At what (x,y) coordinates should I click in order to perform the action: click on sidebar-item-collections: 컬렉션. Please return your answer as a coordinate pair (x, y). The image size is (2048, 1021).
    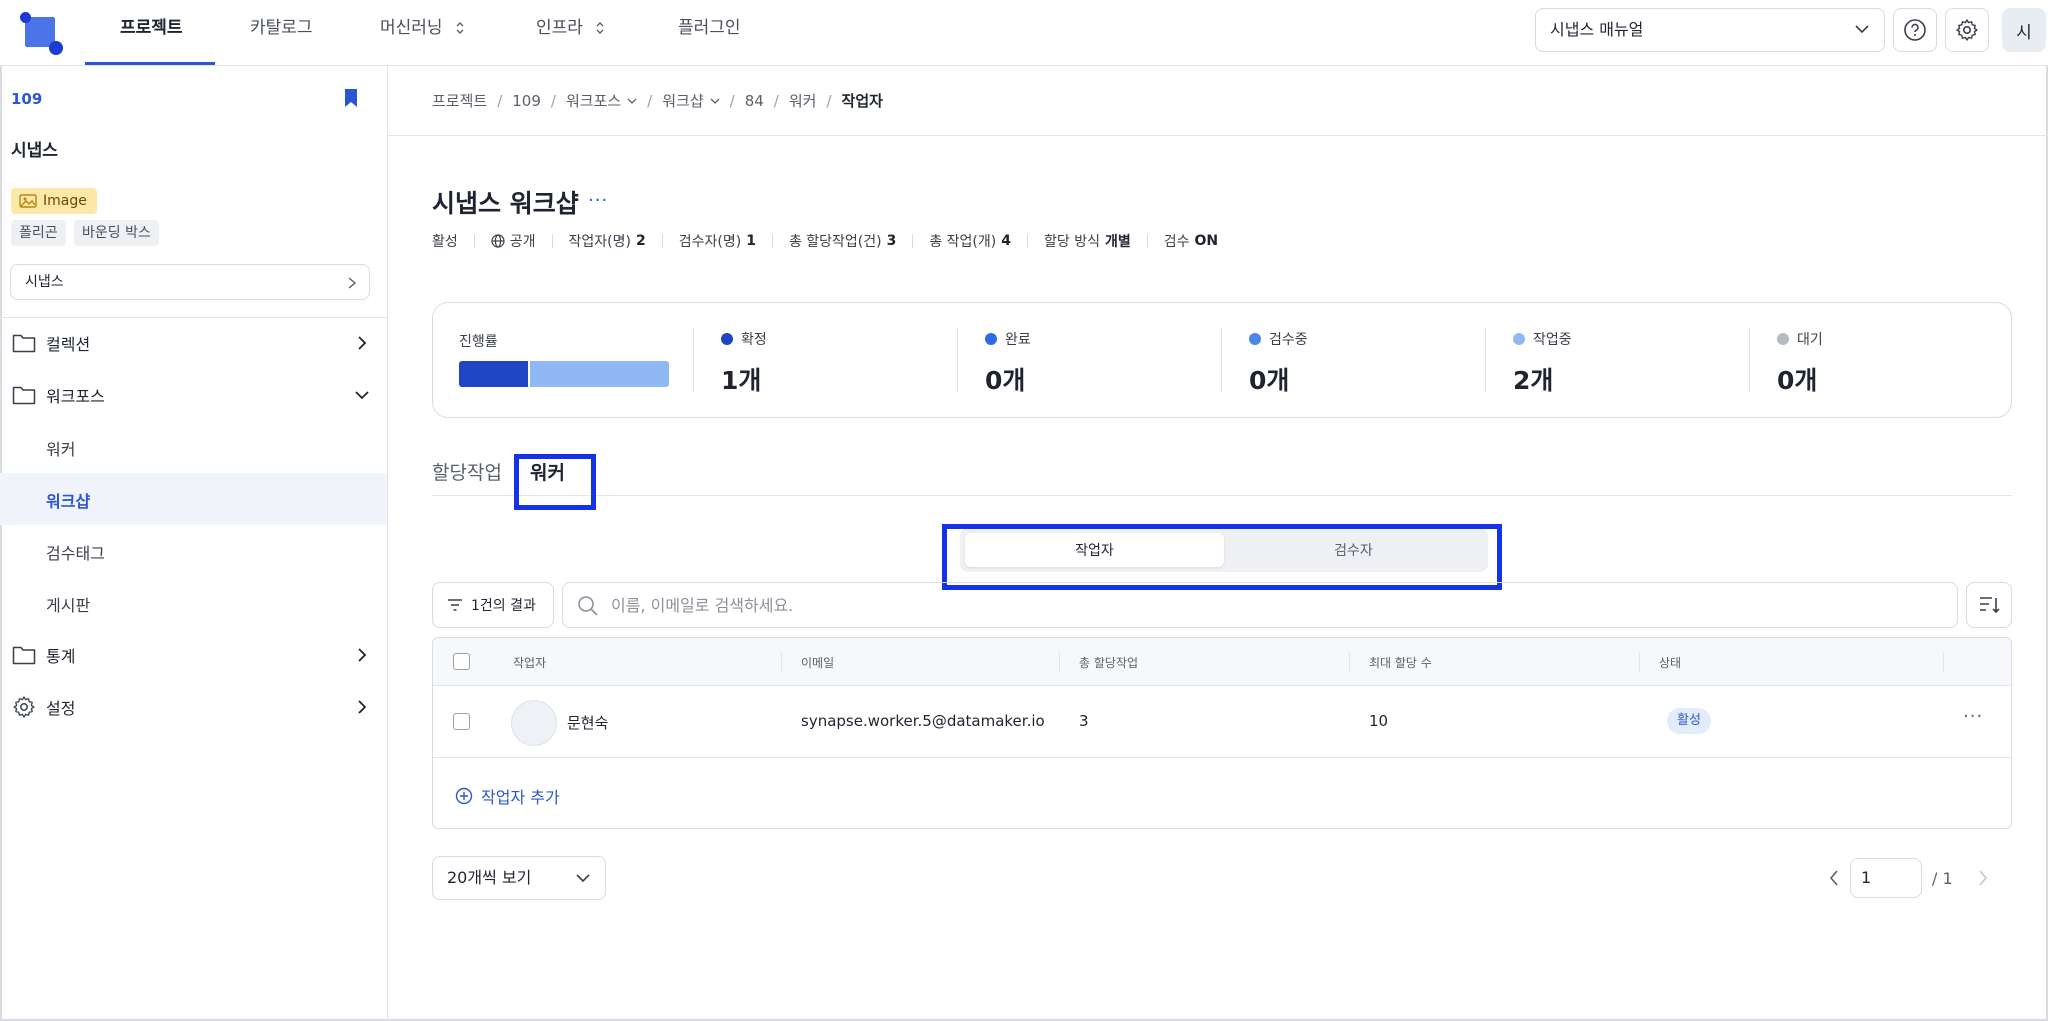
    Looking at the image, I should click on (193, 343).